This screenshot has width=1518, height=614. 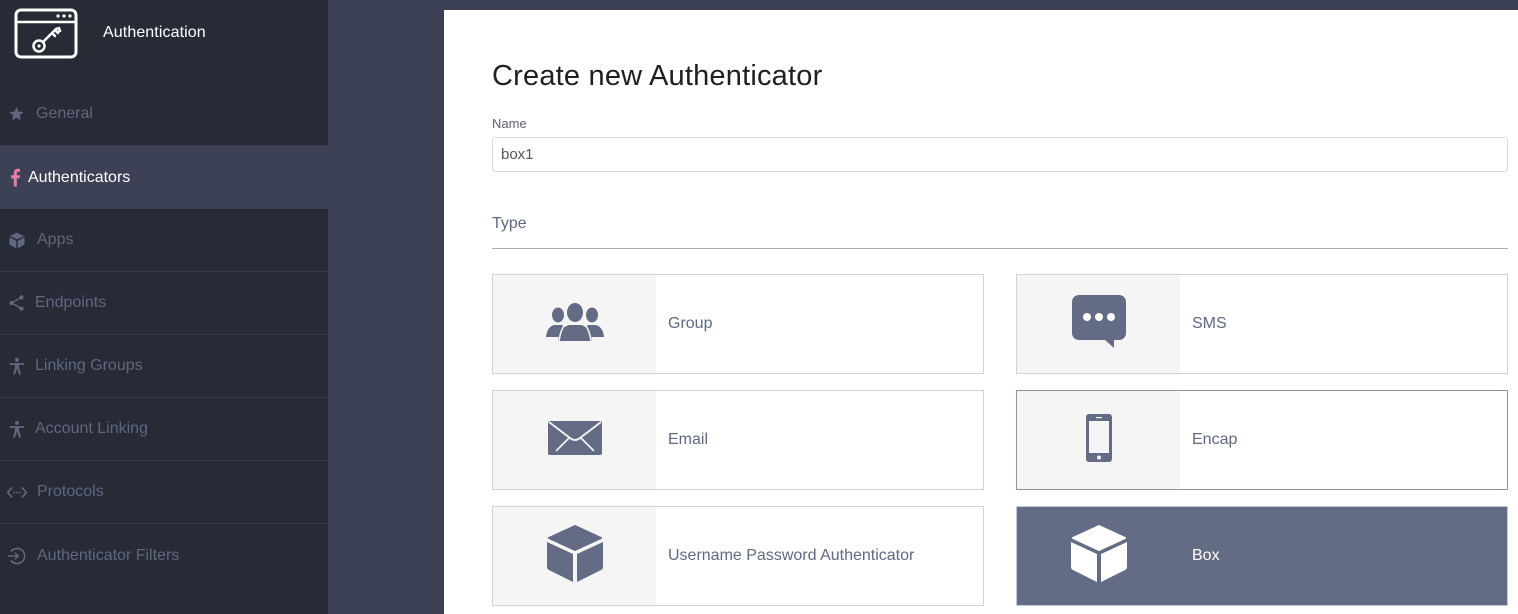 What do you see at coordinates (46, 33) in the screenshot?
I see `browser-window-key-icon` at bounding box center [46, 33].